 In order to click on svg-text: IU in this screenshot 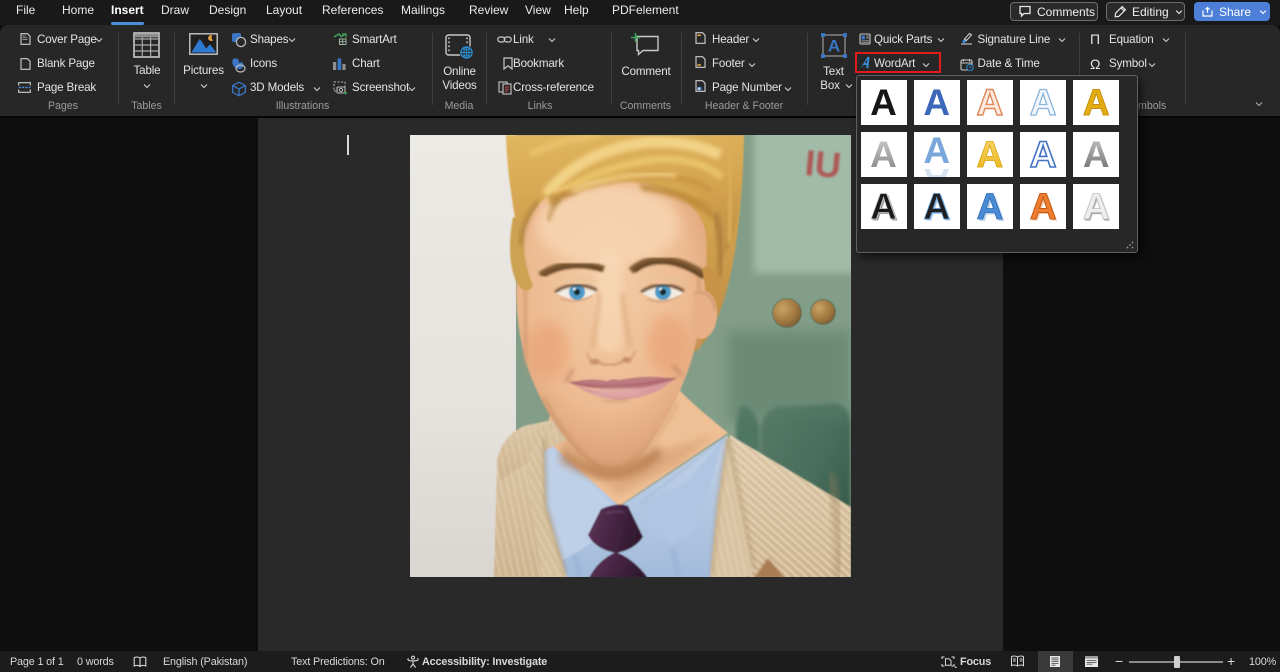, I will do `click(822, 164)`.